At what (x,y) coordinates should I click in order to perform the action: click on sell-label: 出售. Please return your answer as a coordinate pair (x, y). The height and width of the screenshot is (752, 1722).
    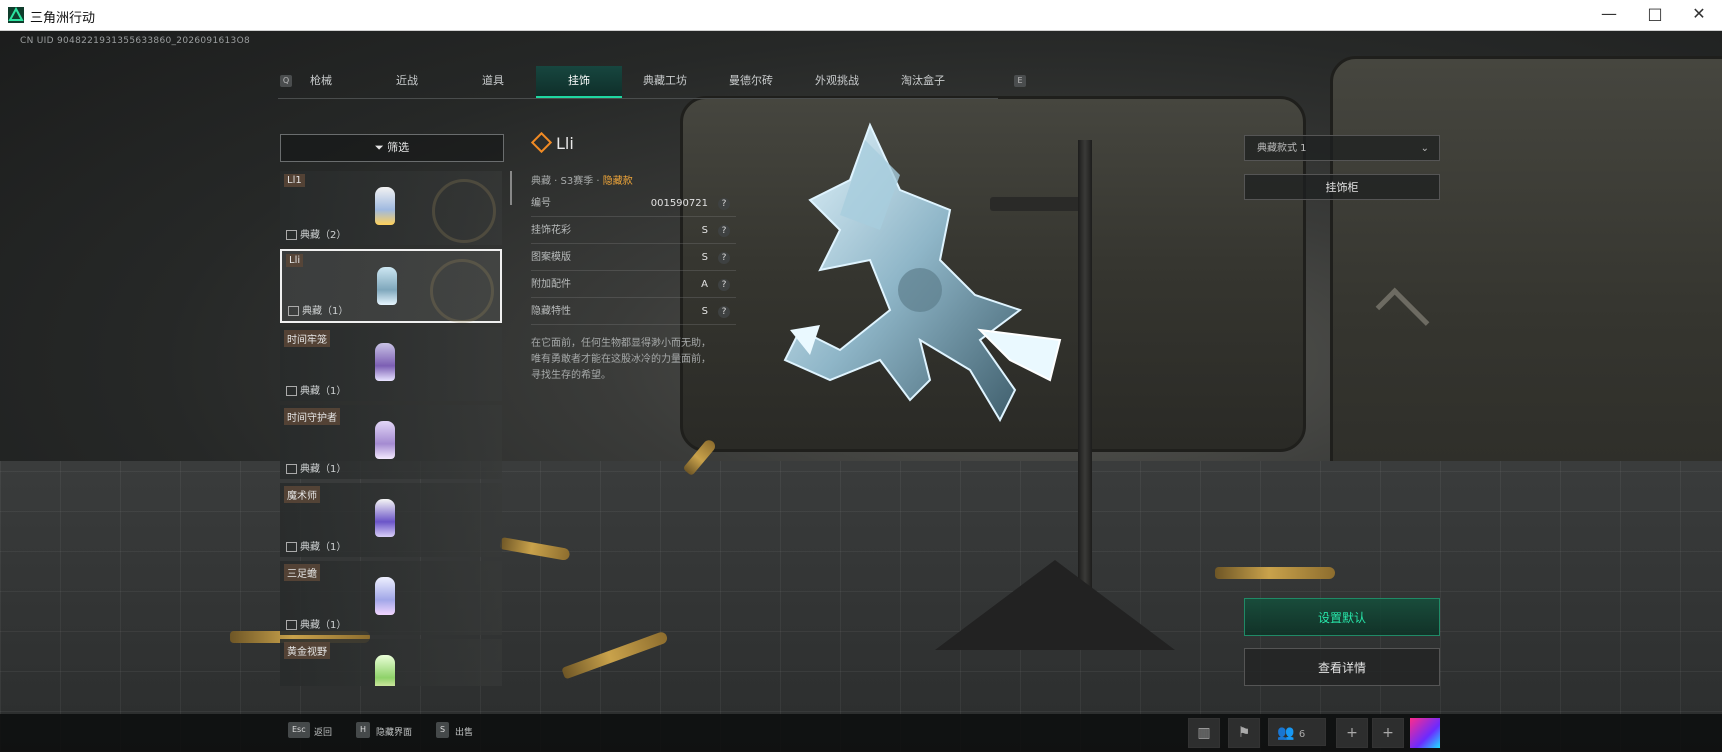
    Looking at the image, I should click on (464, 731).